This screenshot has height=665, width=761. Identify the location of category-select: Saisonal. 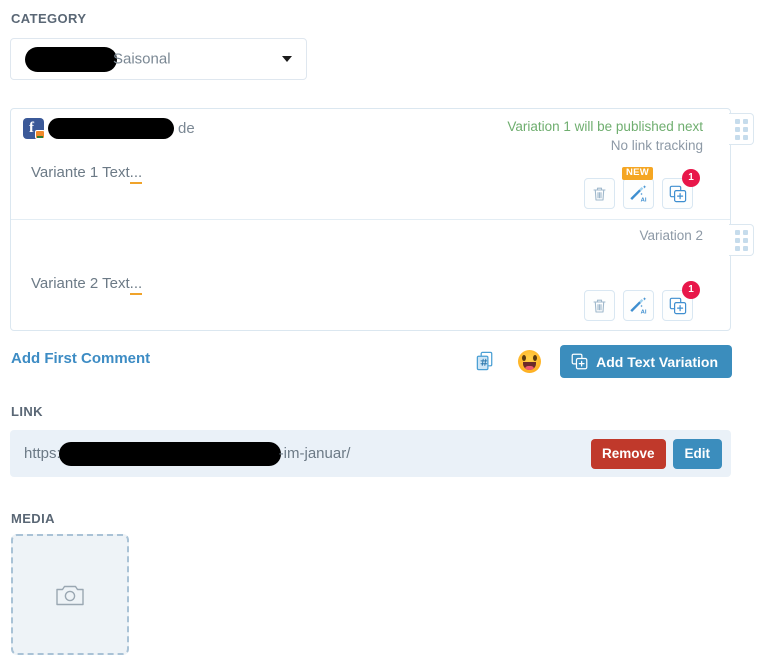
(158, 59).